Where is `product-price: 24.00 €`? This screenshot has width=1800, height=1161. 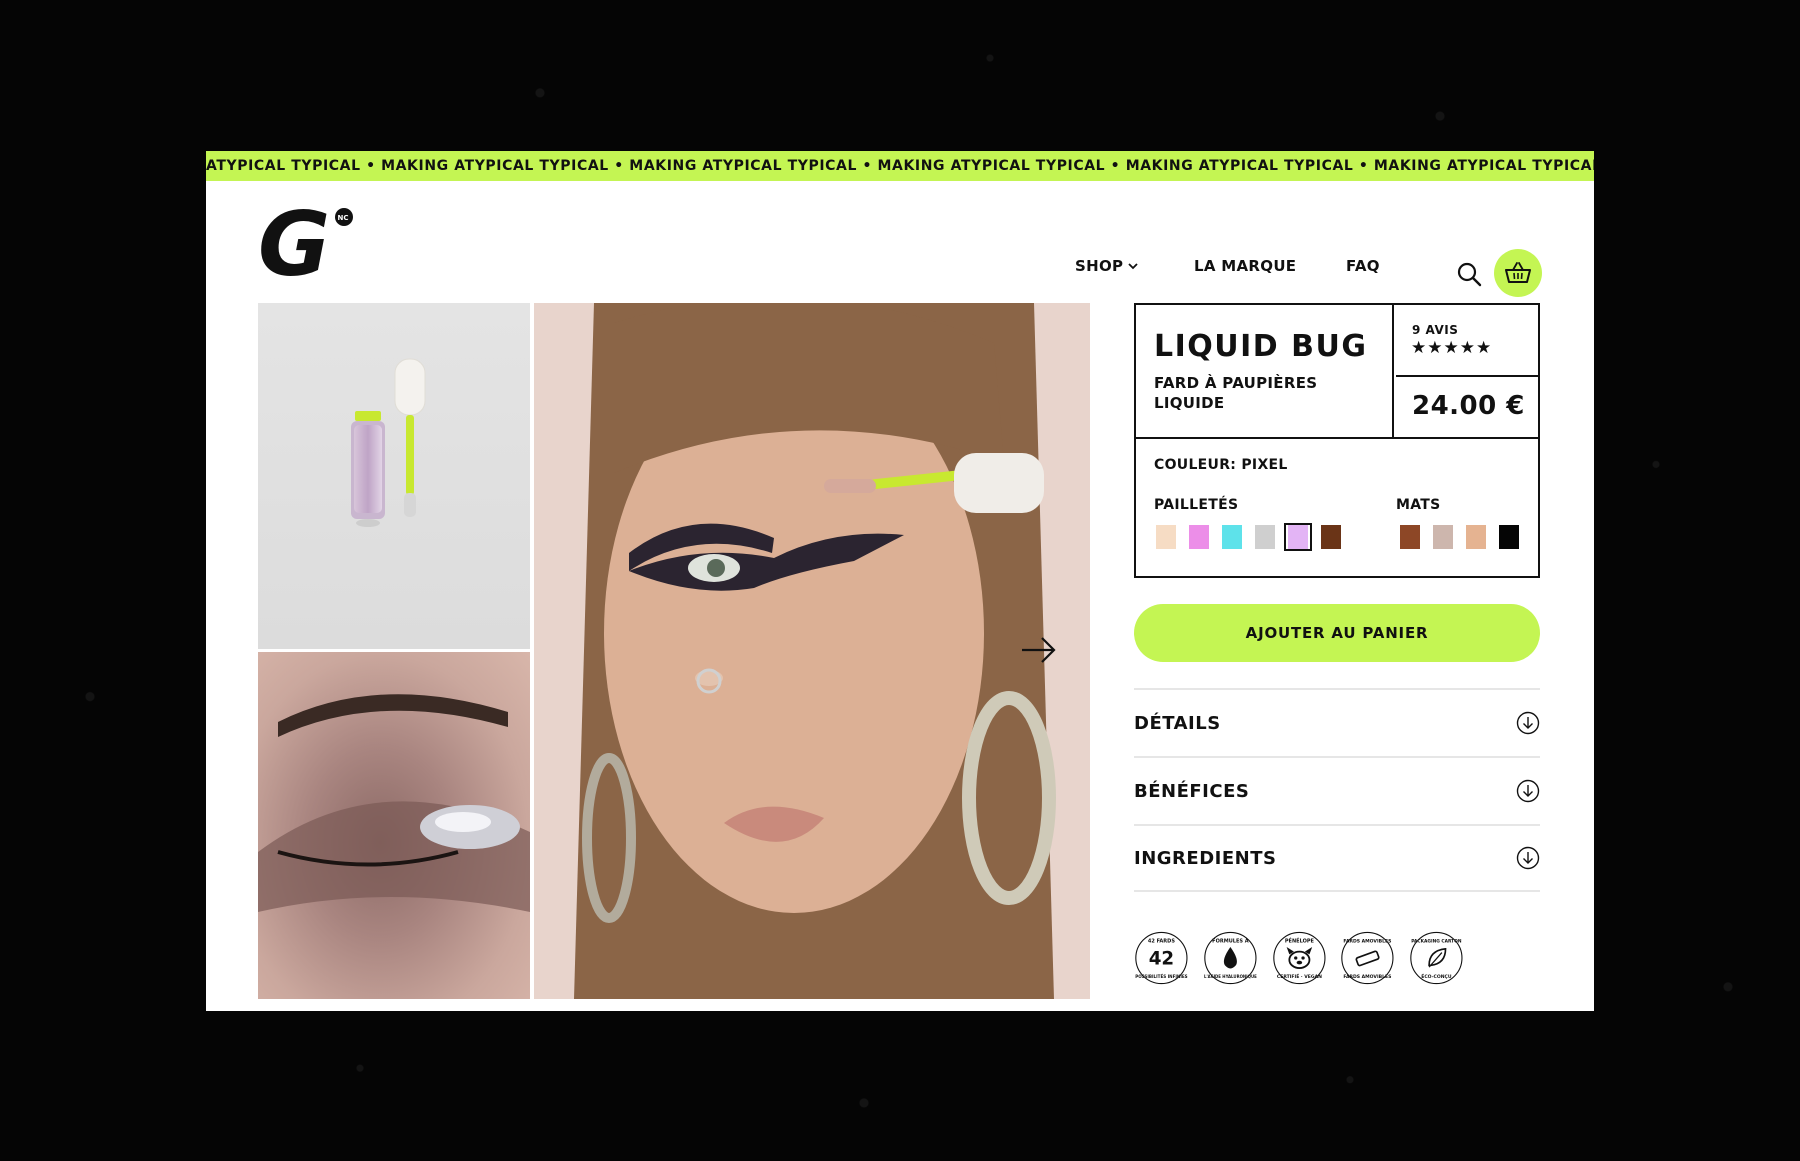 product-price: 24.00 € is located at coordinates (1468, 406).